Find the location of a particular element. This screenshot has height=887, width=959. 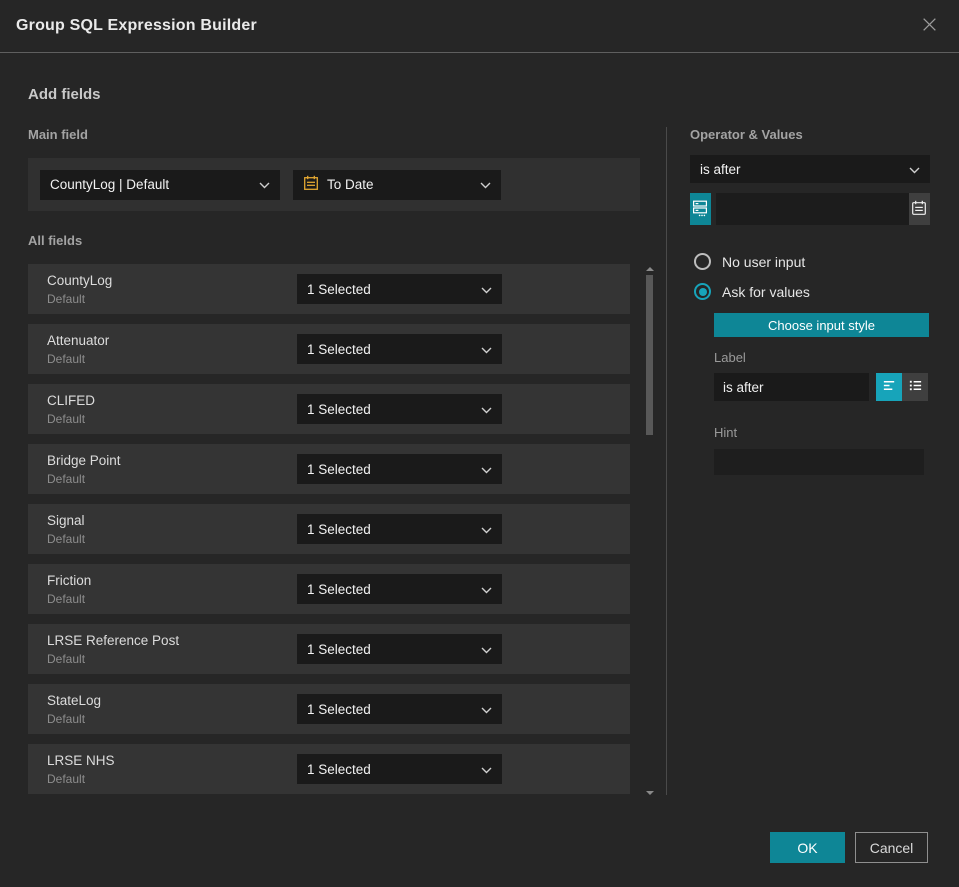

close-button is located at coordinates (929, 26).